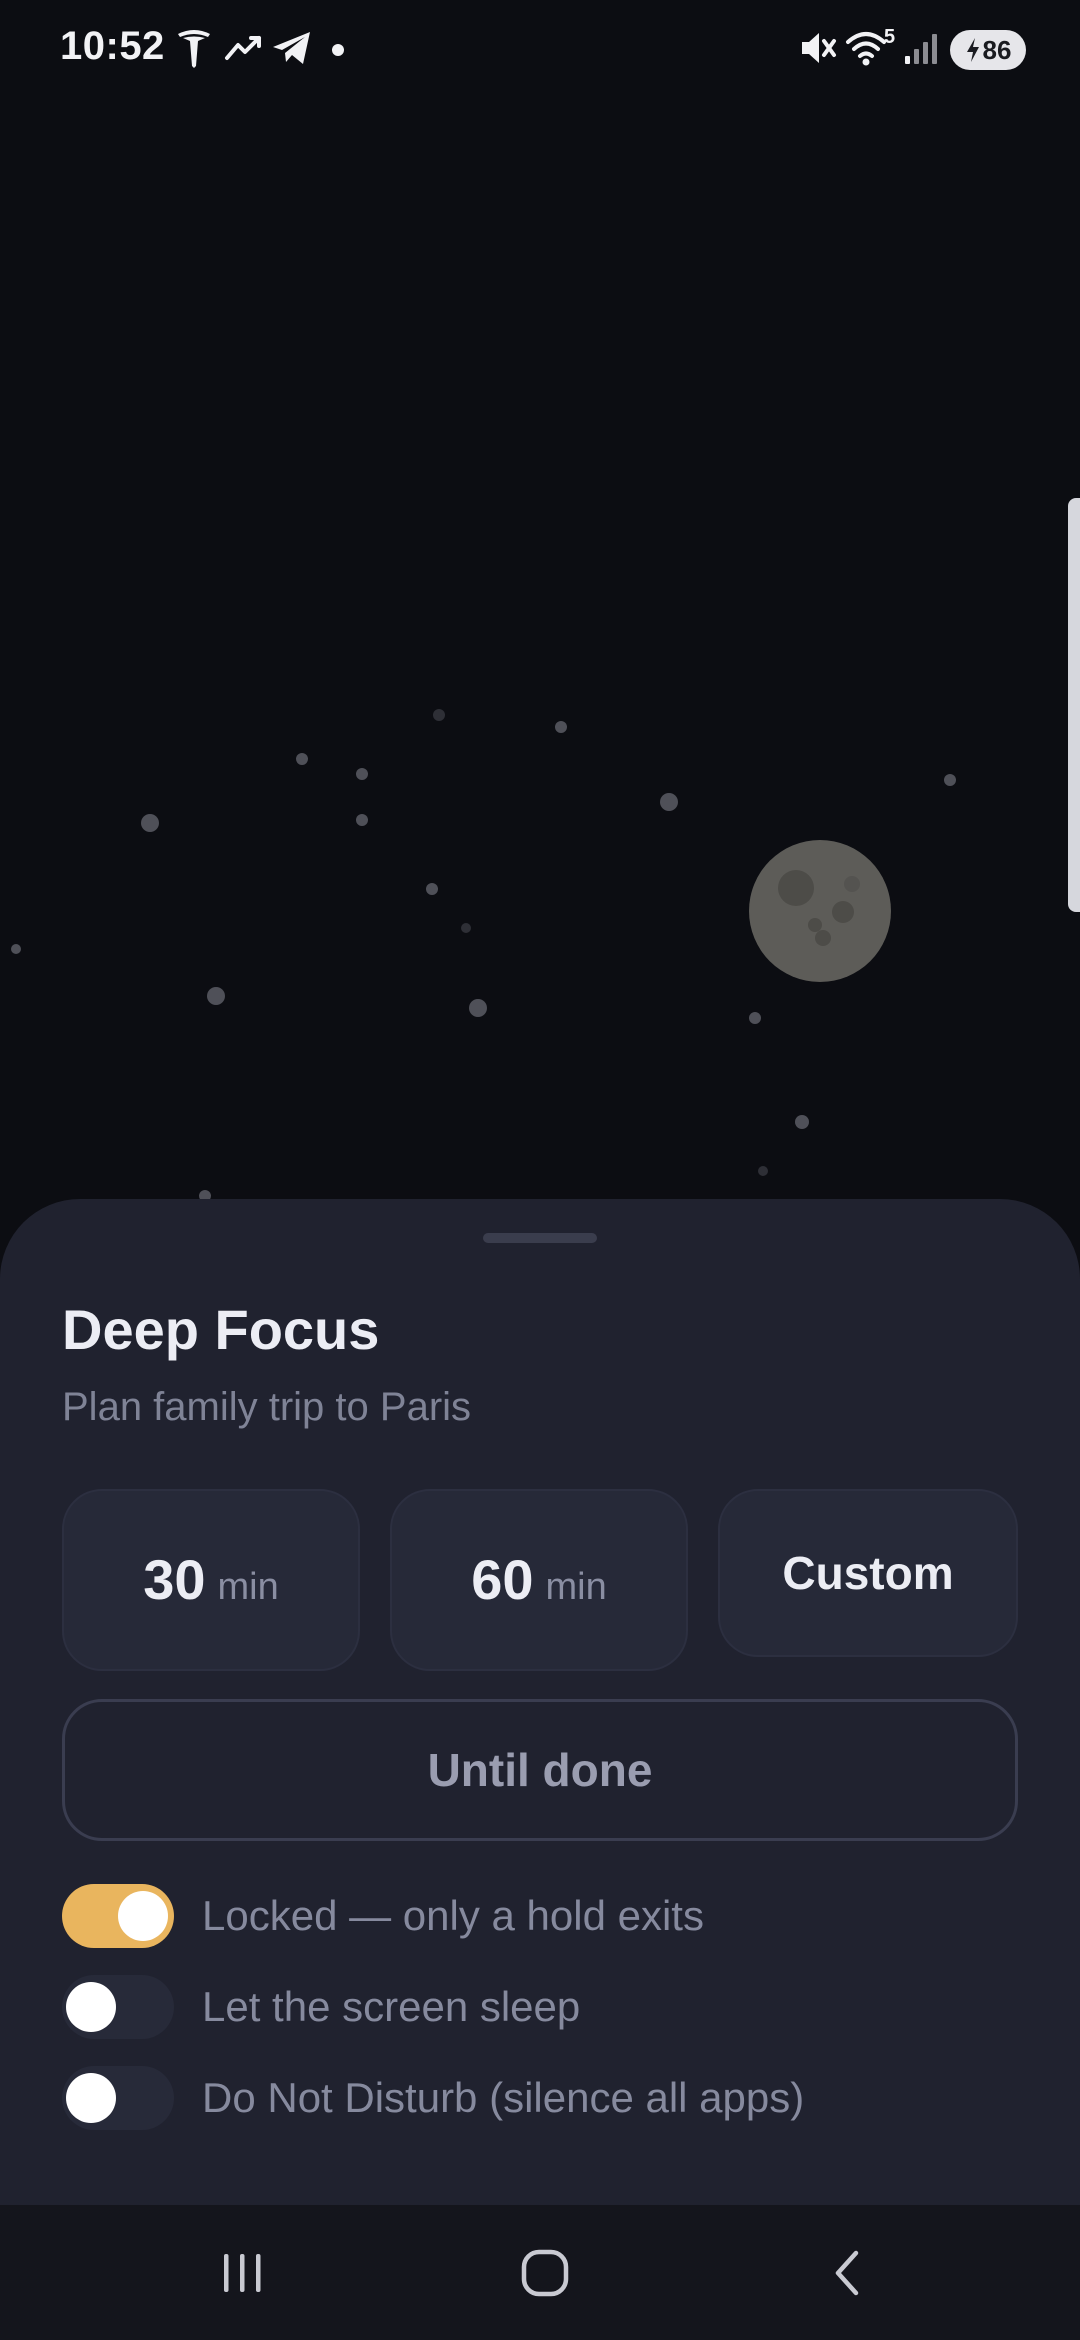 This screenshot has height=2340, width=1080. I want to click on edge-panel-handle, so click(1074, 705).